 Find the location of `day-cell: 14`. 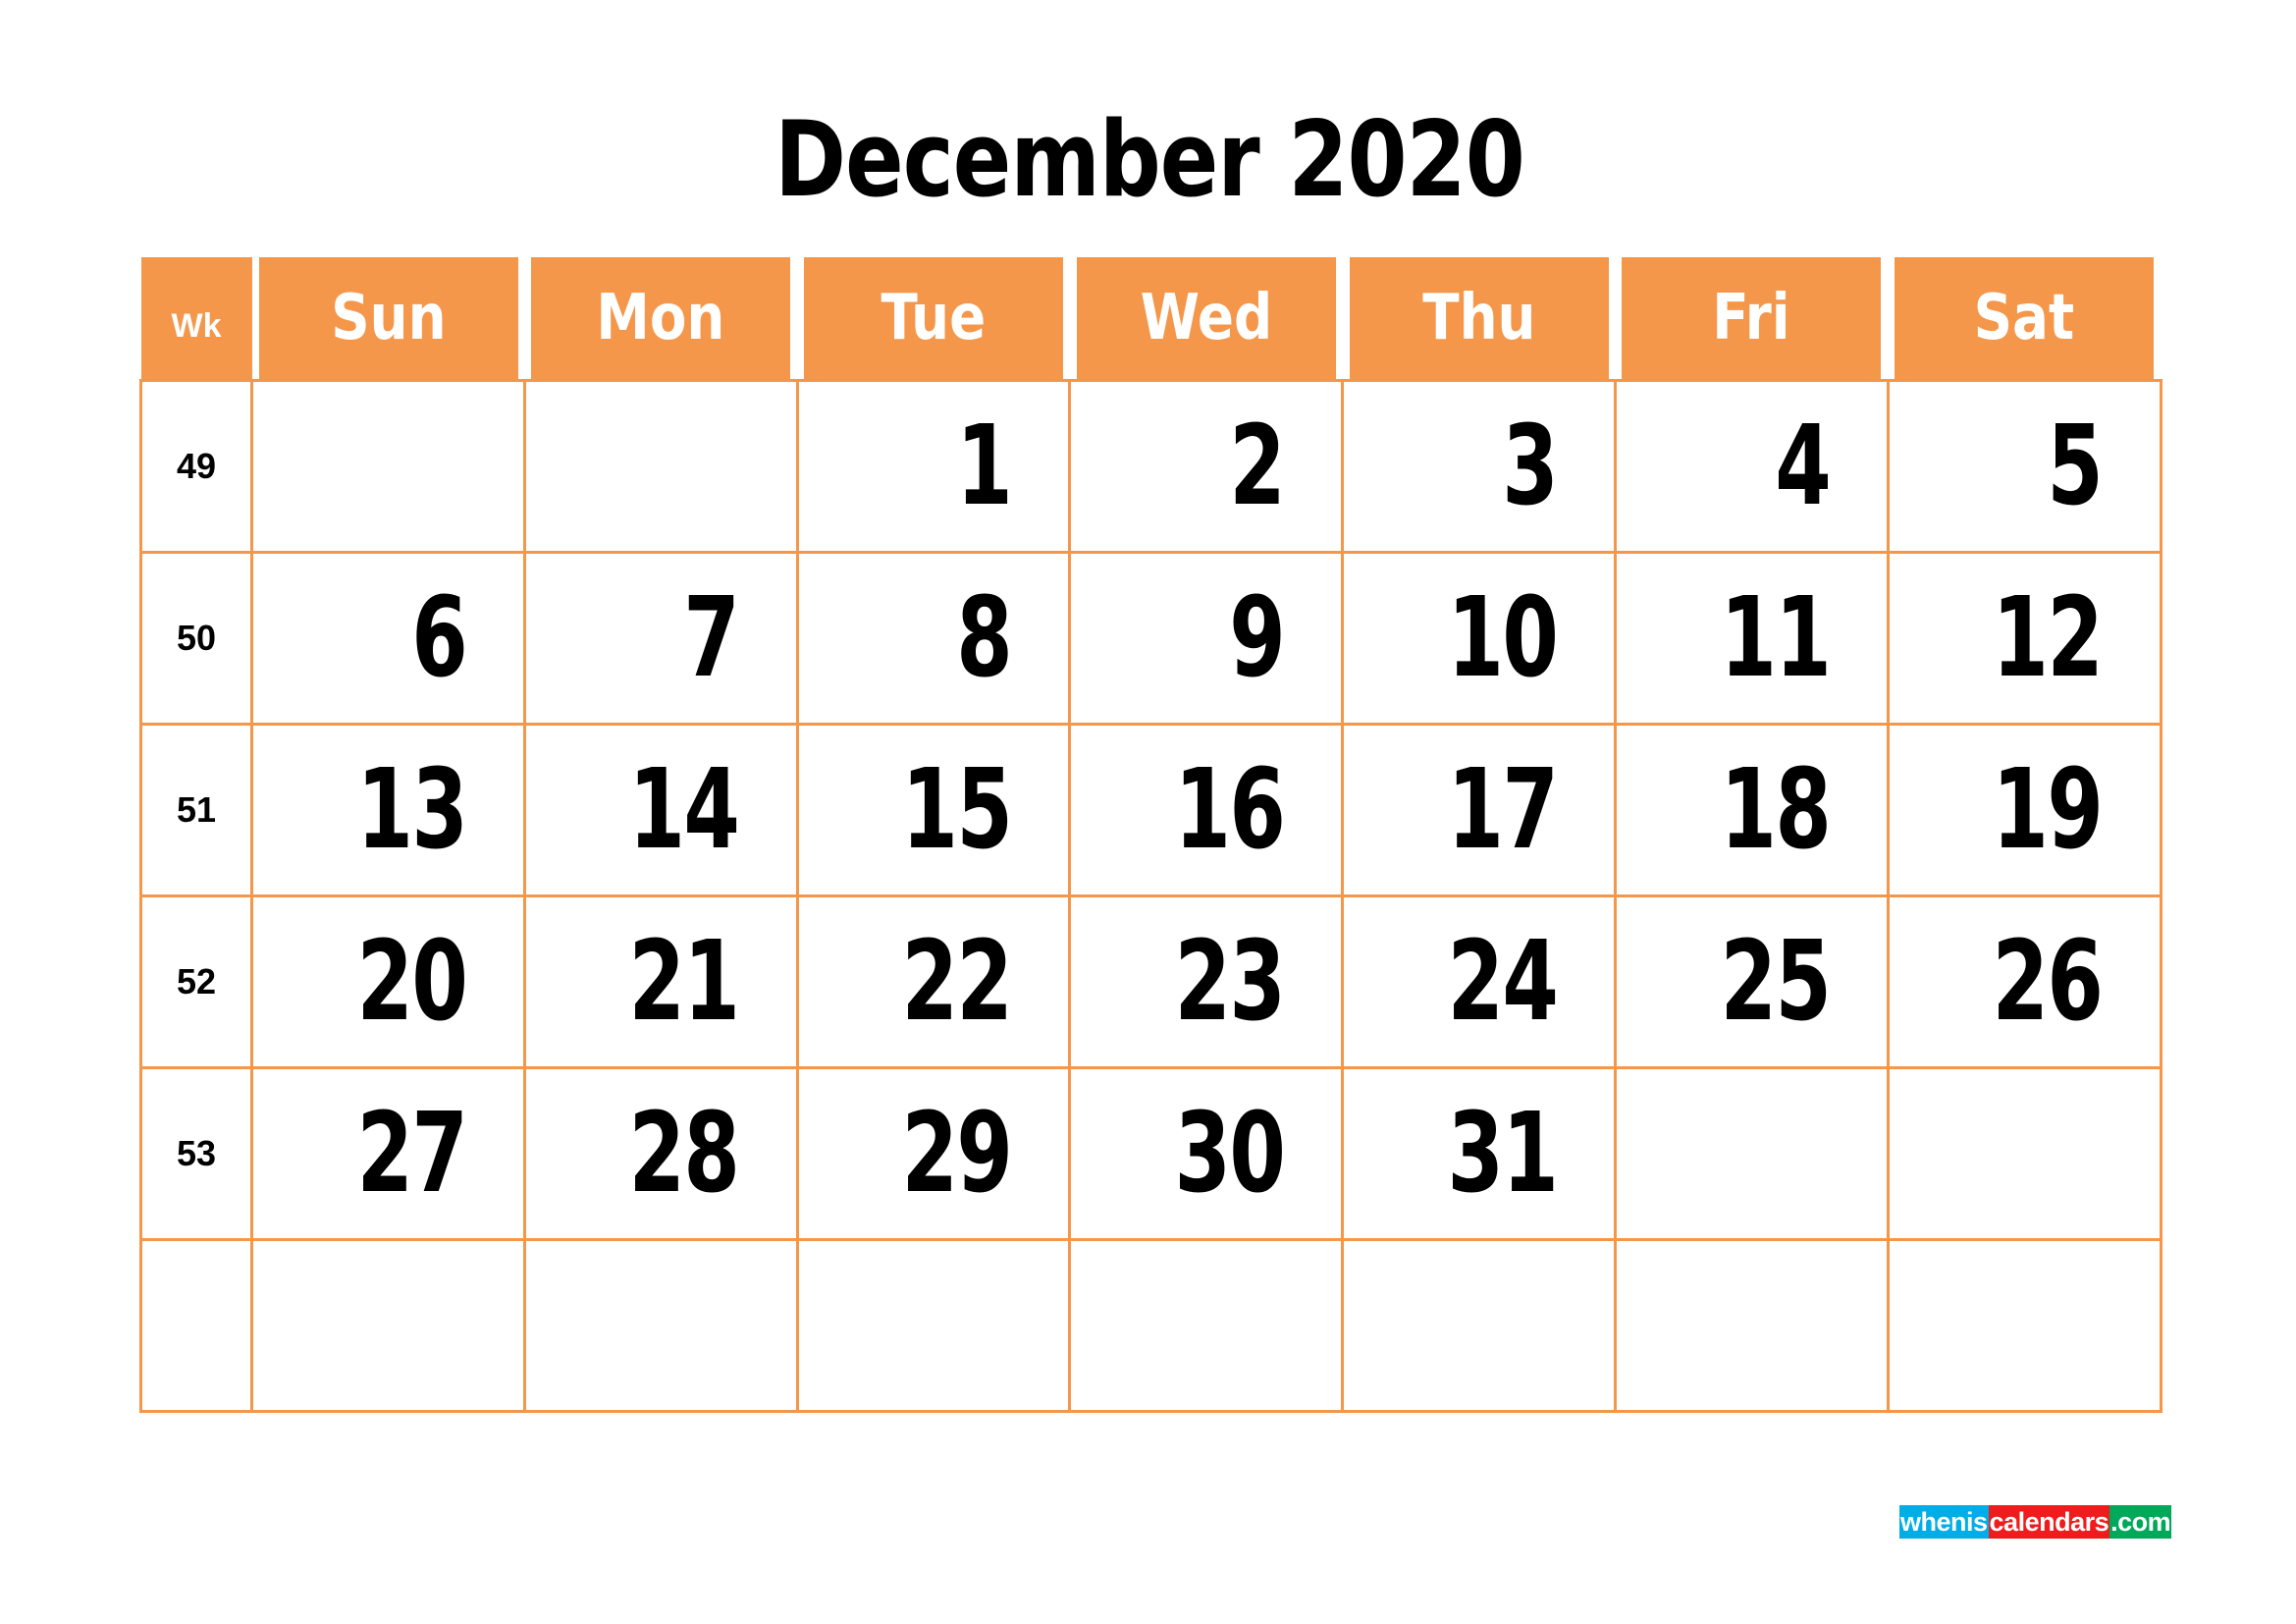

day-cell: 14 is located at coordinates (660, 810).